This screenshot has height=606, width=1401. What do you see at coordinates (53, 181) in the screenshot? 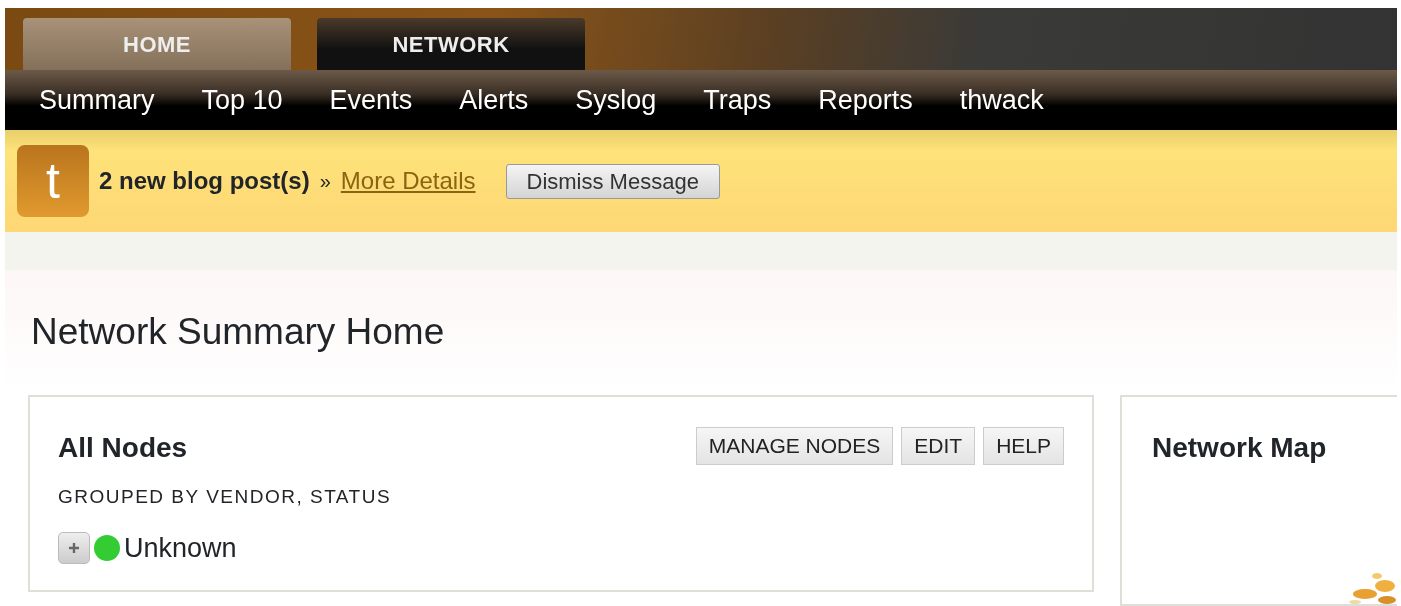
I see `thwack-icon: t` at bounding box center [53, 181].